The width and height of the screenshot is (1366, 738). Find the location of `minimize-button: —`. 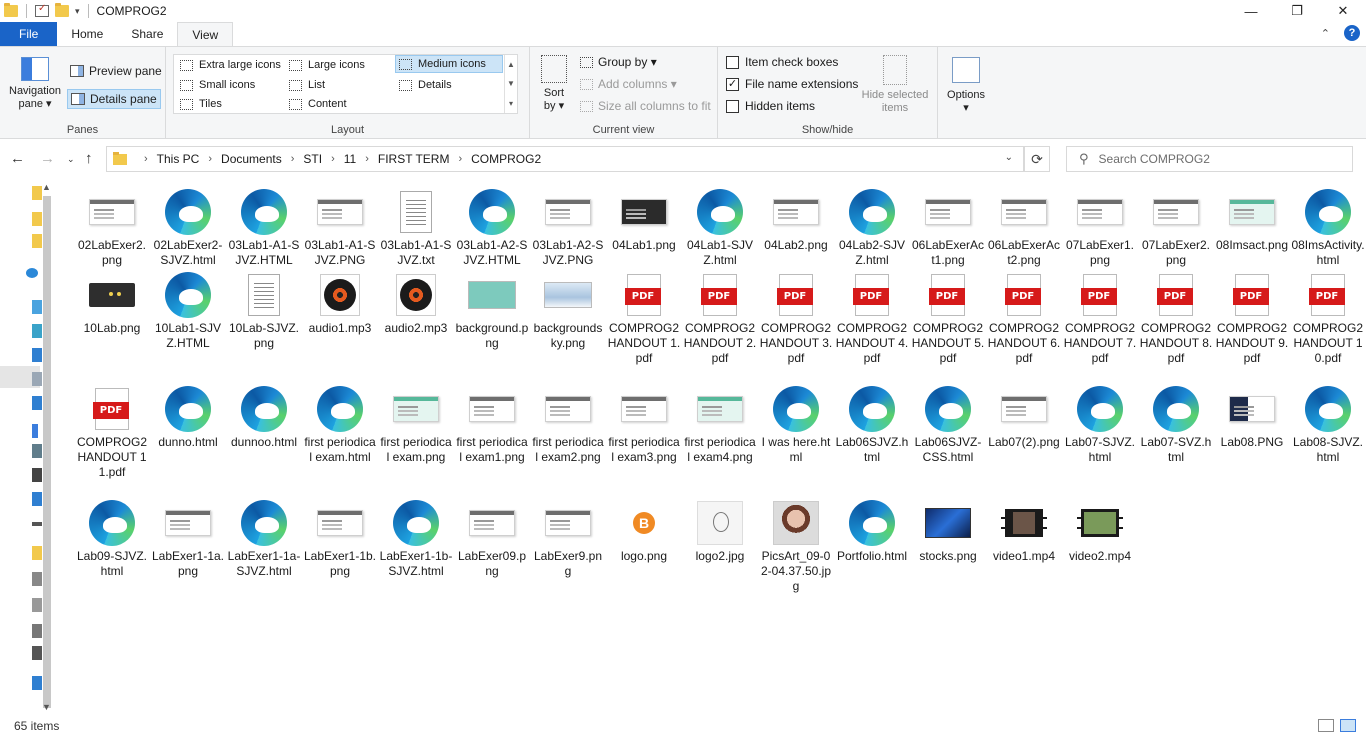

minimize-button: — is located at coordinates (1251, 11).